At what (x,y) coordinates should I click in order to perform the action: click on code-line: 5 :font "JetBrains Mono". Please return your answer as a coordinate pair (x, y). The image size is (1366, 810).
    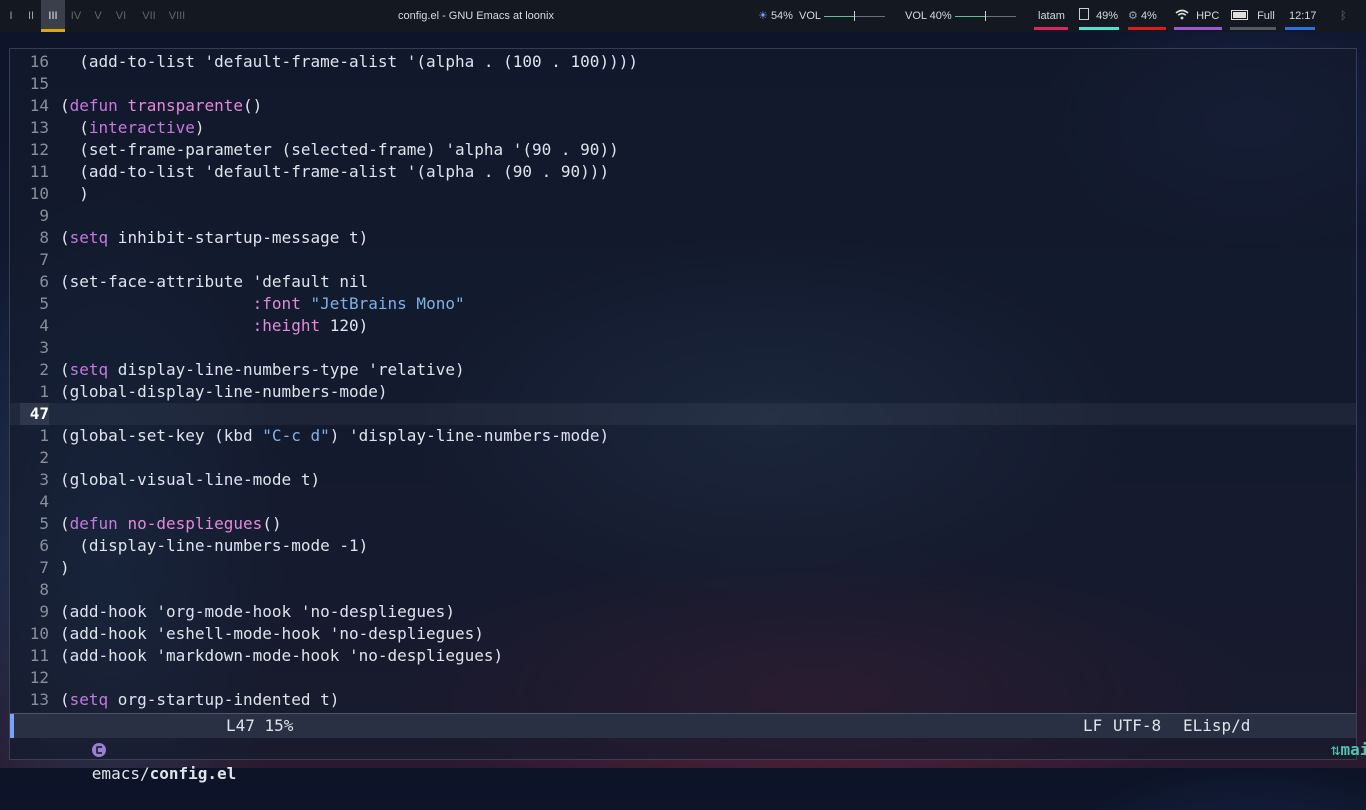
    Looking at the image, I should click on (683, 304).